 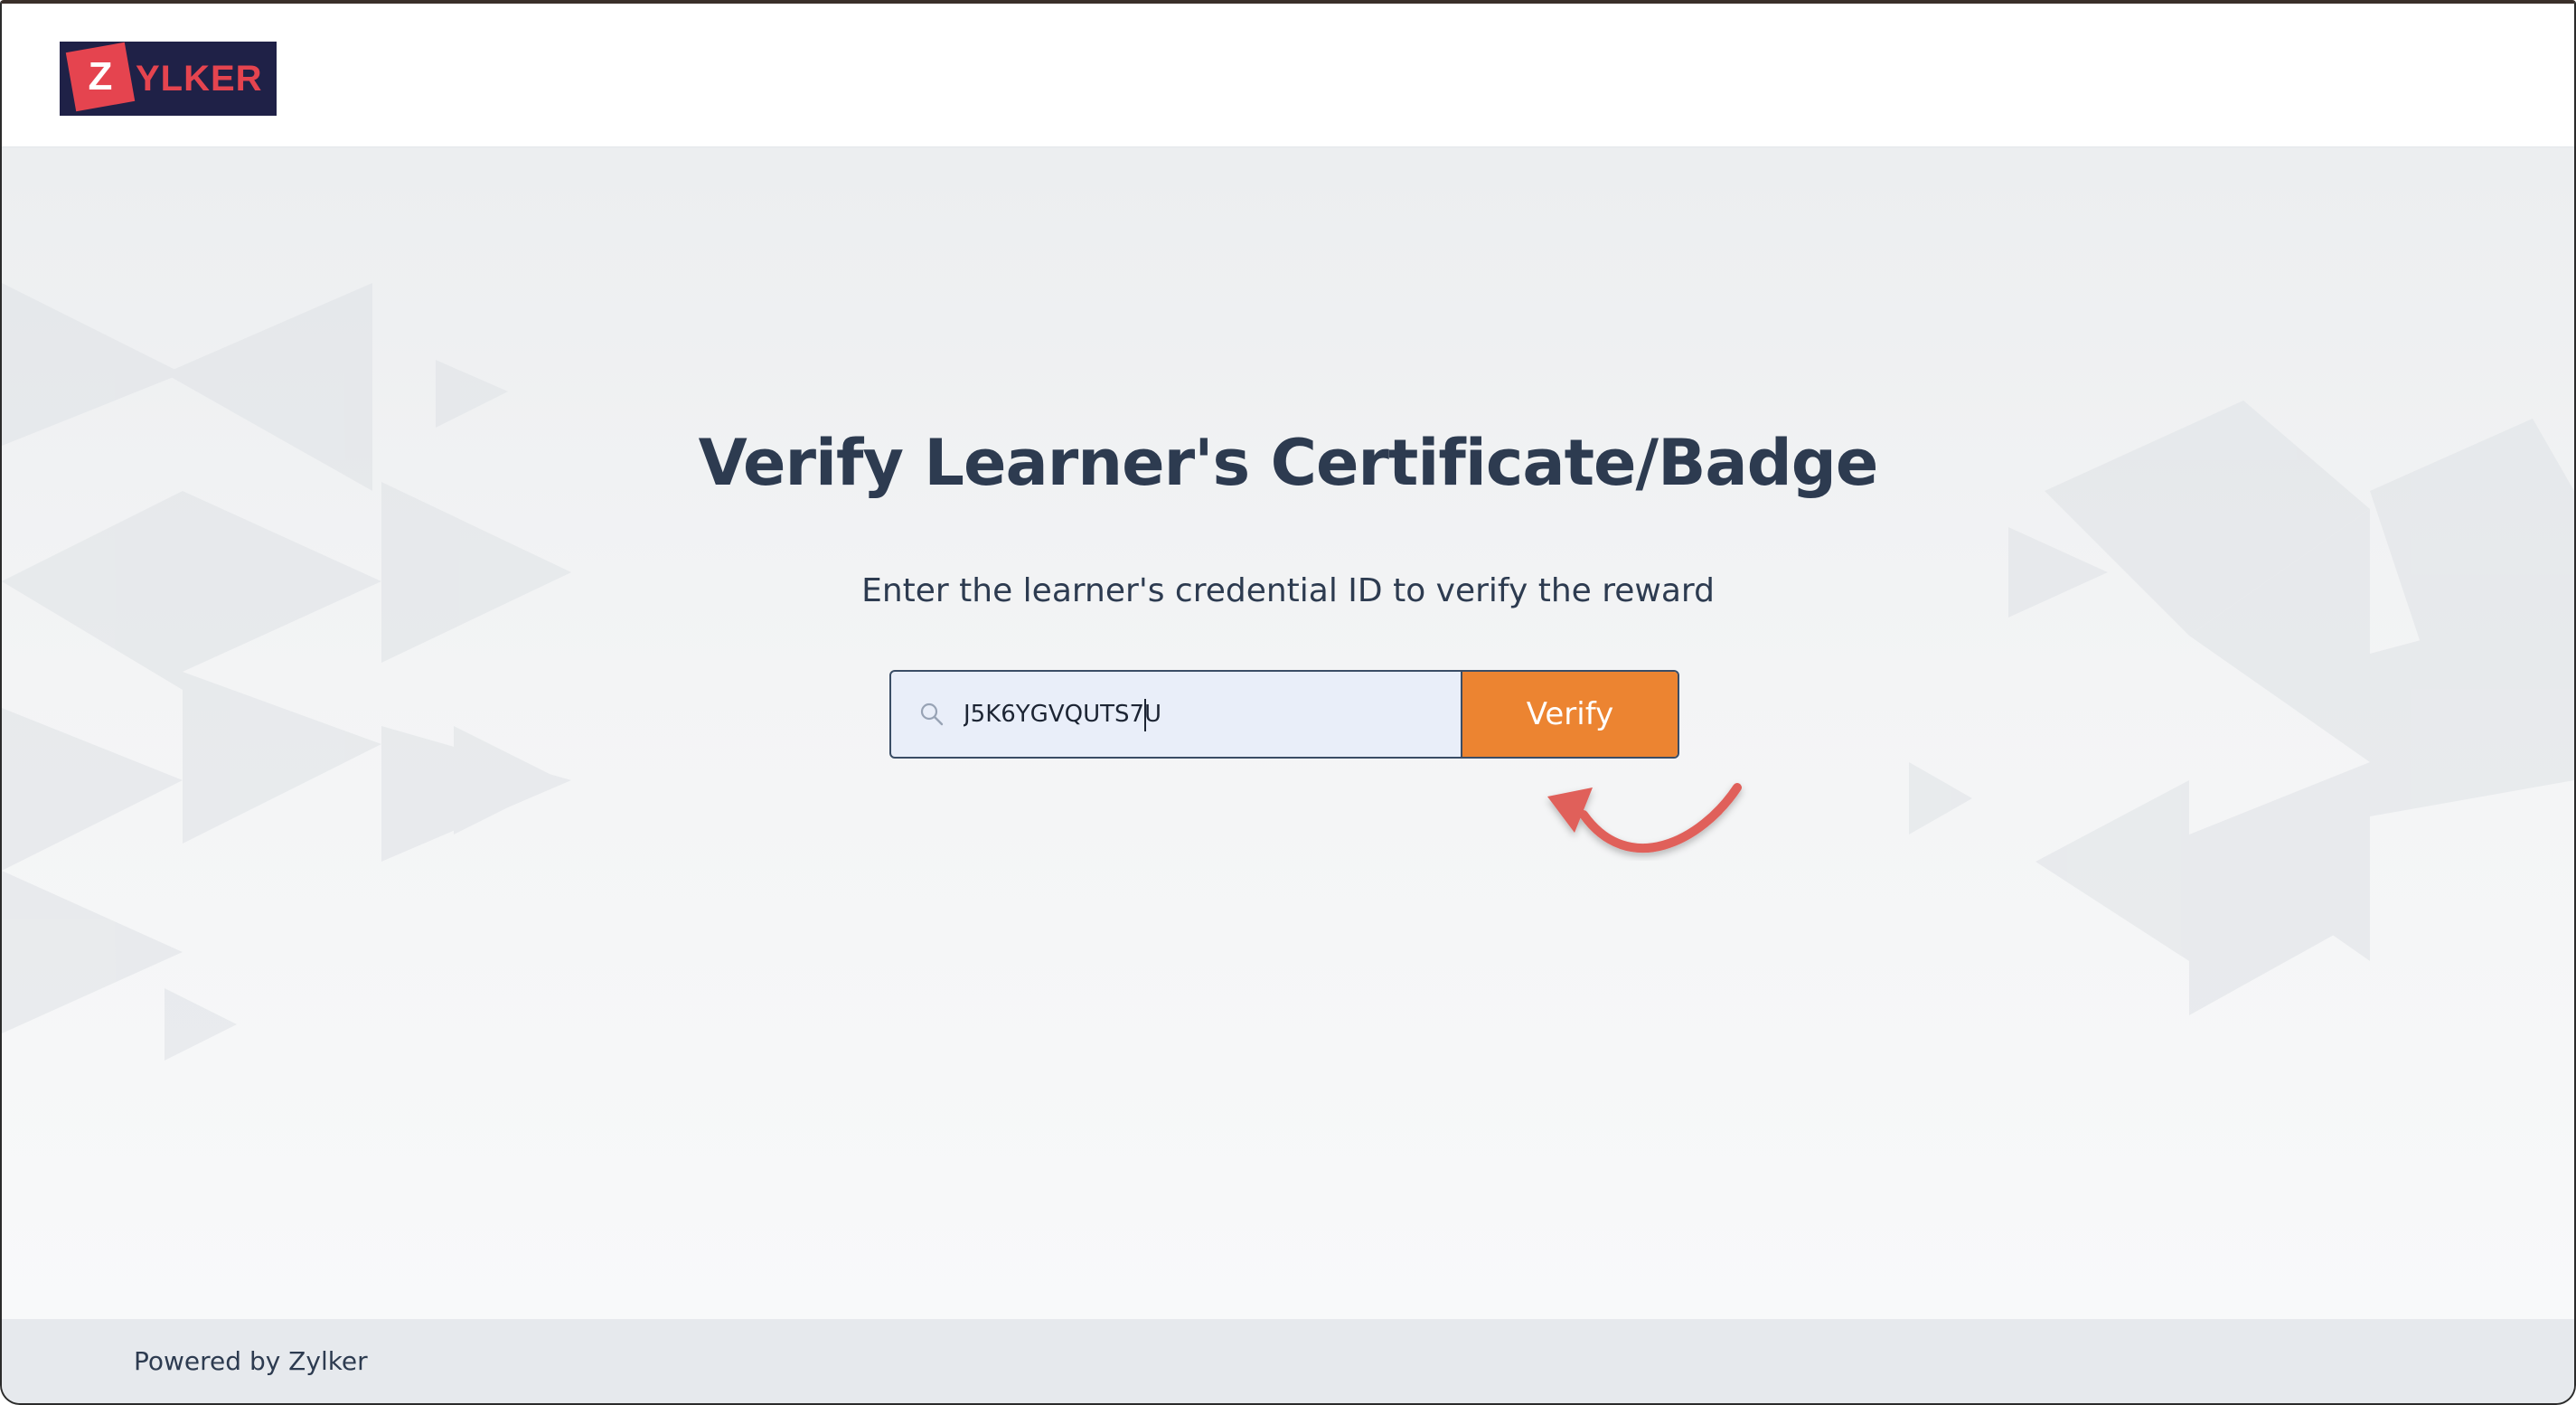 What do you see at coordinates (932, 714) in the screenshot?
I see `search-icon` at bounding box center [932, 714].